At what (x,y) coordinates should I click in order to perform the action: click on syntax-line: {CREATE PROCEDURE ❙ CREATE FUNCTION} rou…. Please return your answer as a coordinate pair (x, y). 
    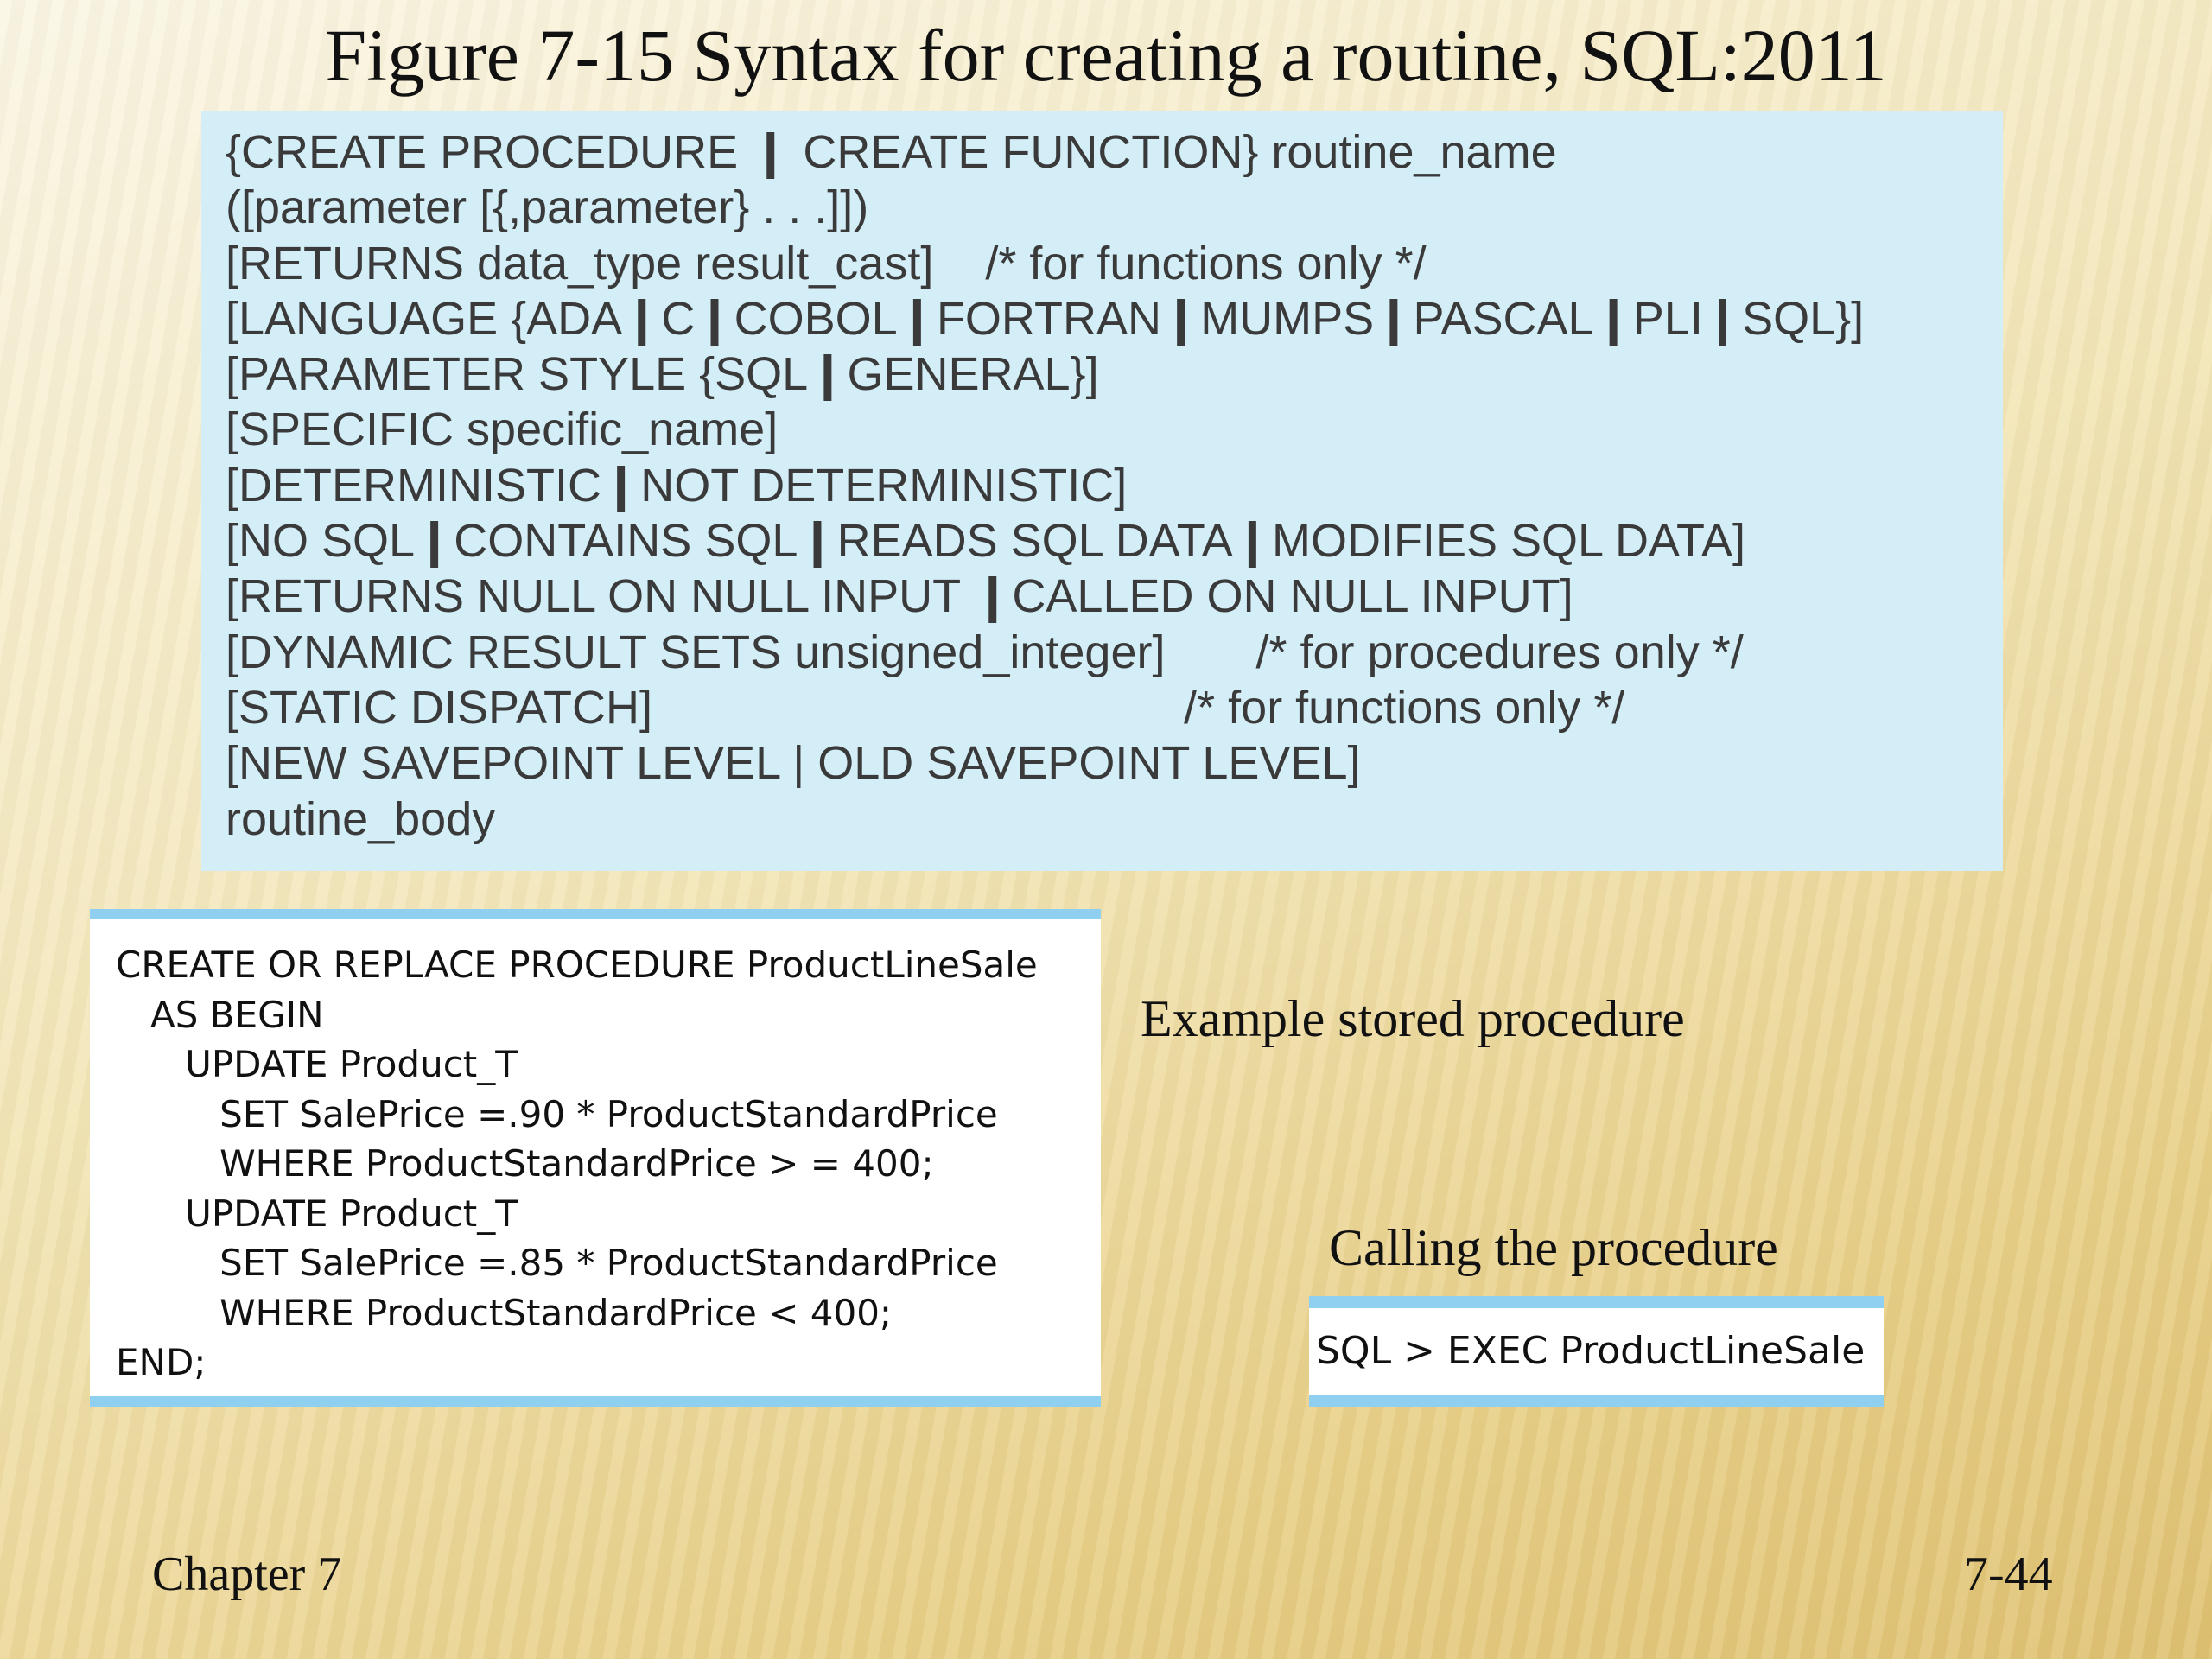
    Looking at the image, I should click on (891, 152).